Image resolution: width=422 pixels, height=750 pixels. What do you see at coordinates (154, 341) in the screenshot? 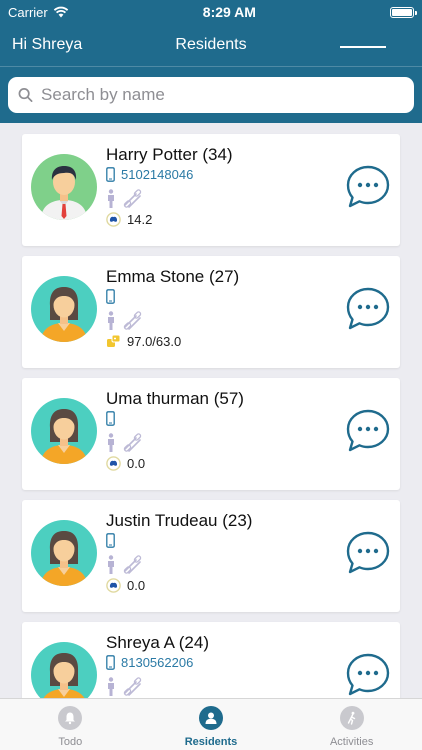
I see `vital-value: 97.0/63.0` at bounding box center [154, 341].